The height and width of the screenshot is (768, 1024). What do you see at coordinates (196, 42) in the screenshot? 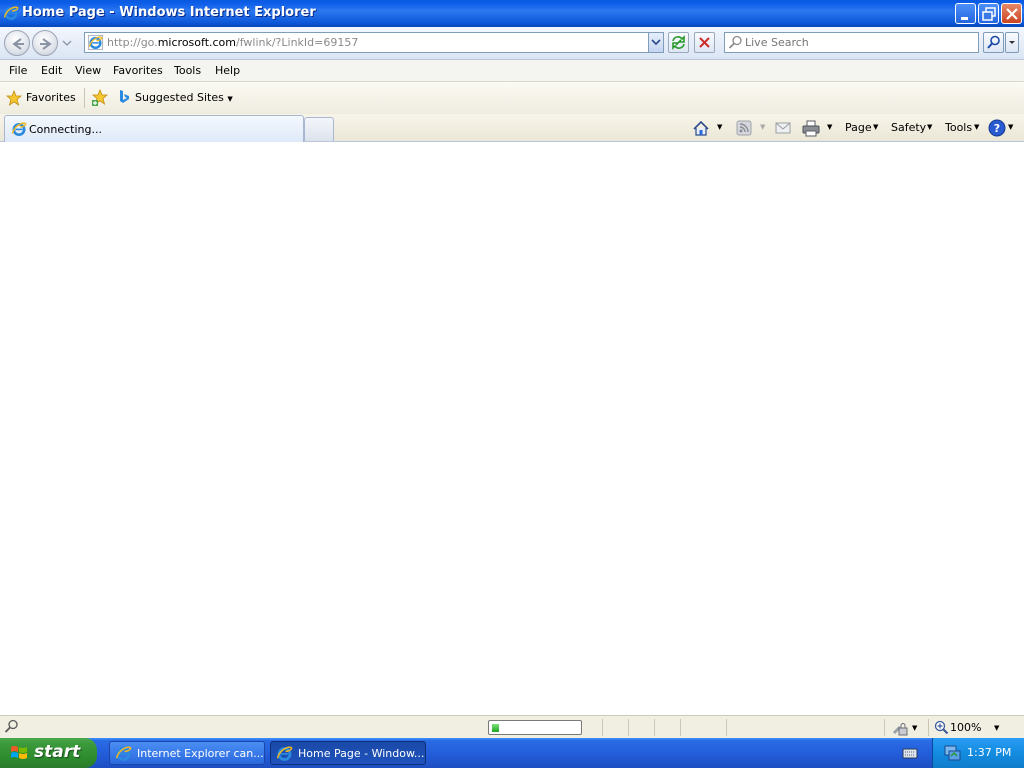
I see `url-host: microsoft.com` at bounding box center [196, 42].